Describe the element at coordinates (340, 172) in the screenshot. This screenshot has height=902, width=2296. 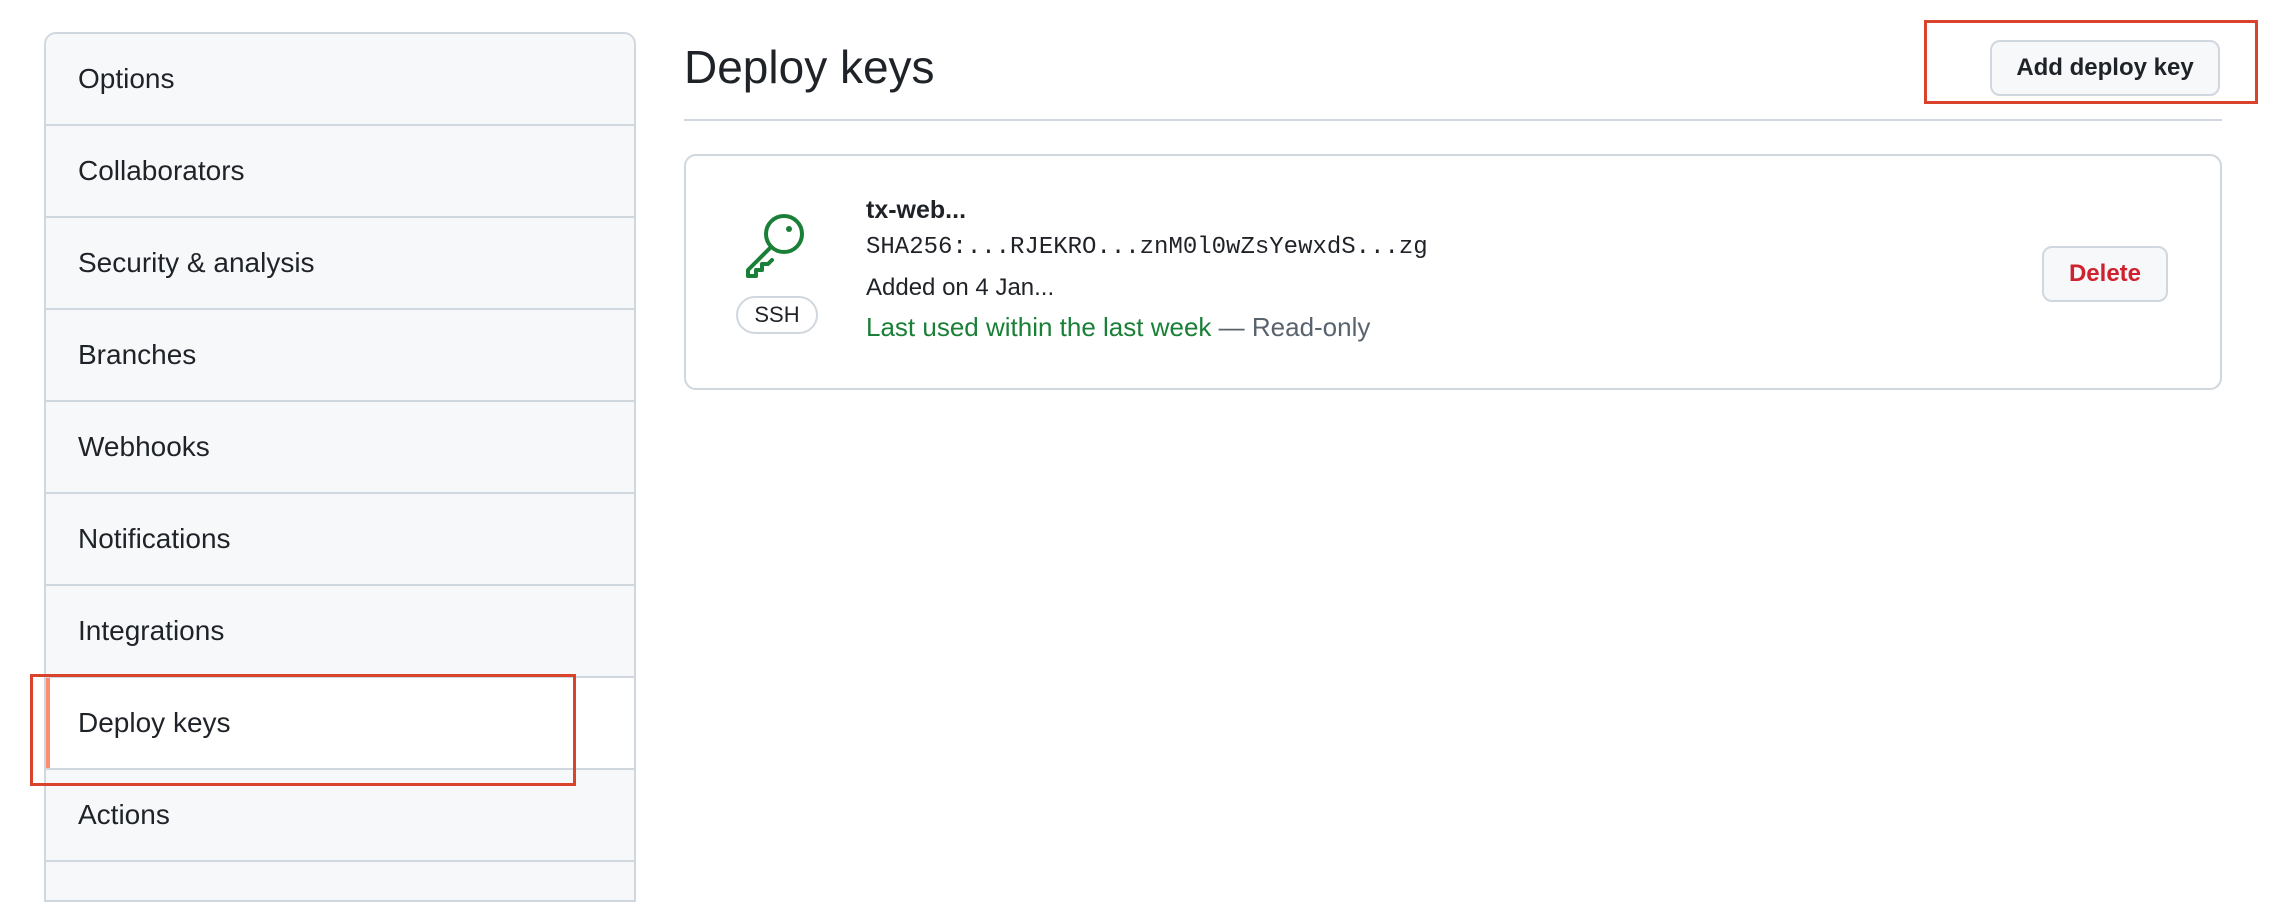
I see `sidebar-item-collaborators: Collaborators` at that location.